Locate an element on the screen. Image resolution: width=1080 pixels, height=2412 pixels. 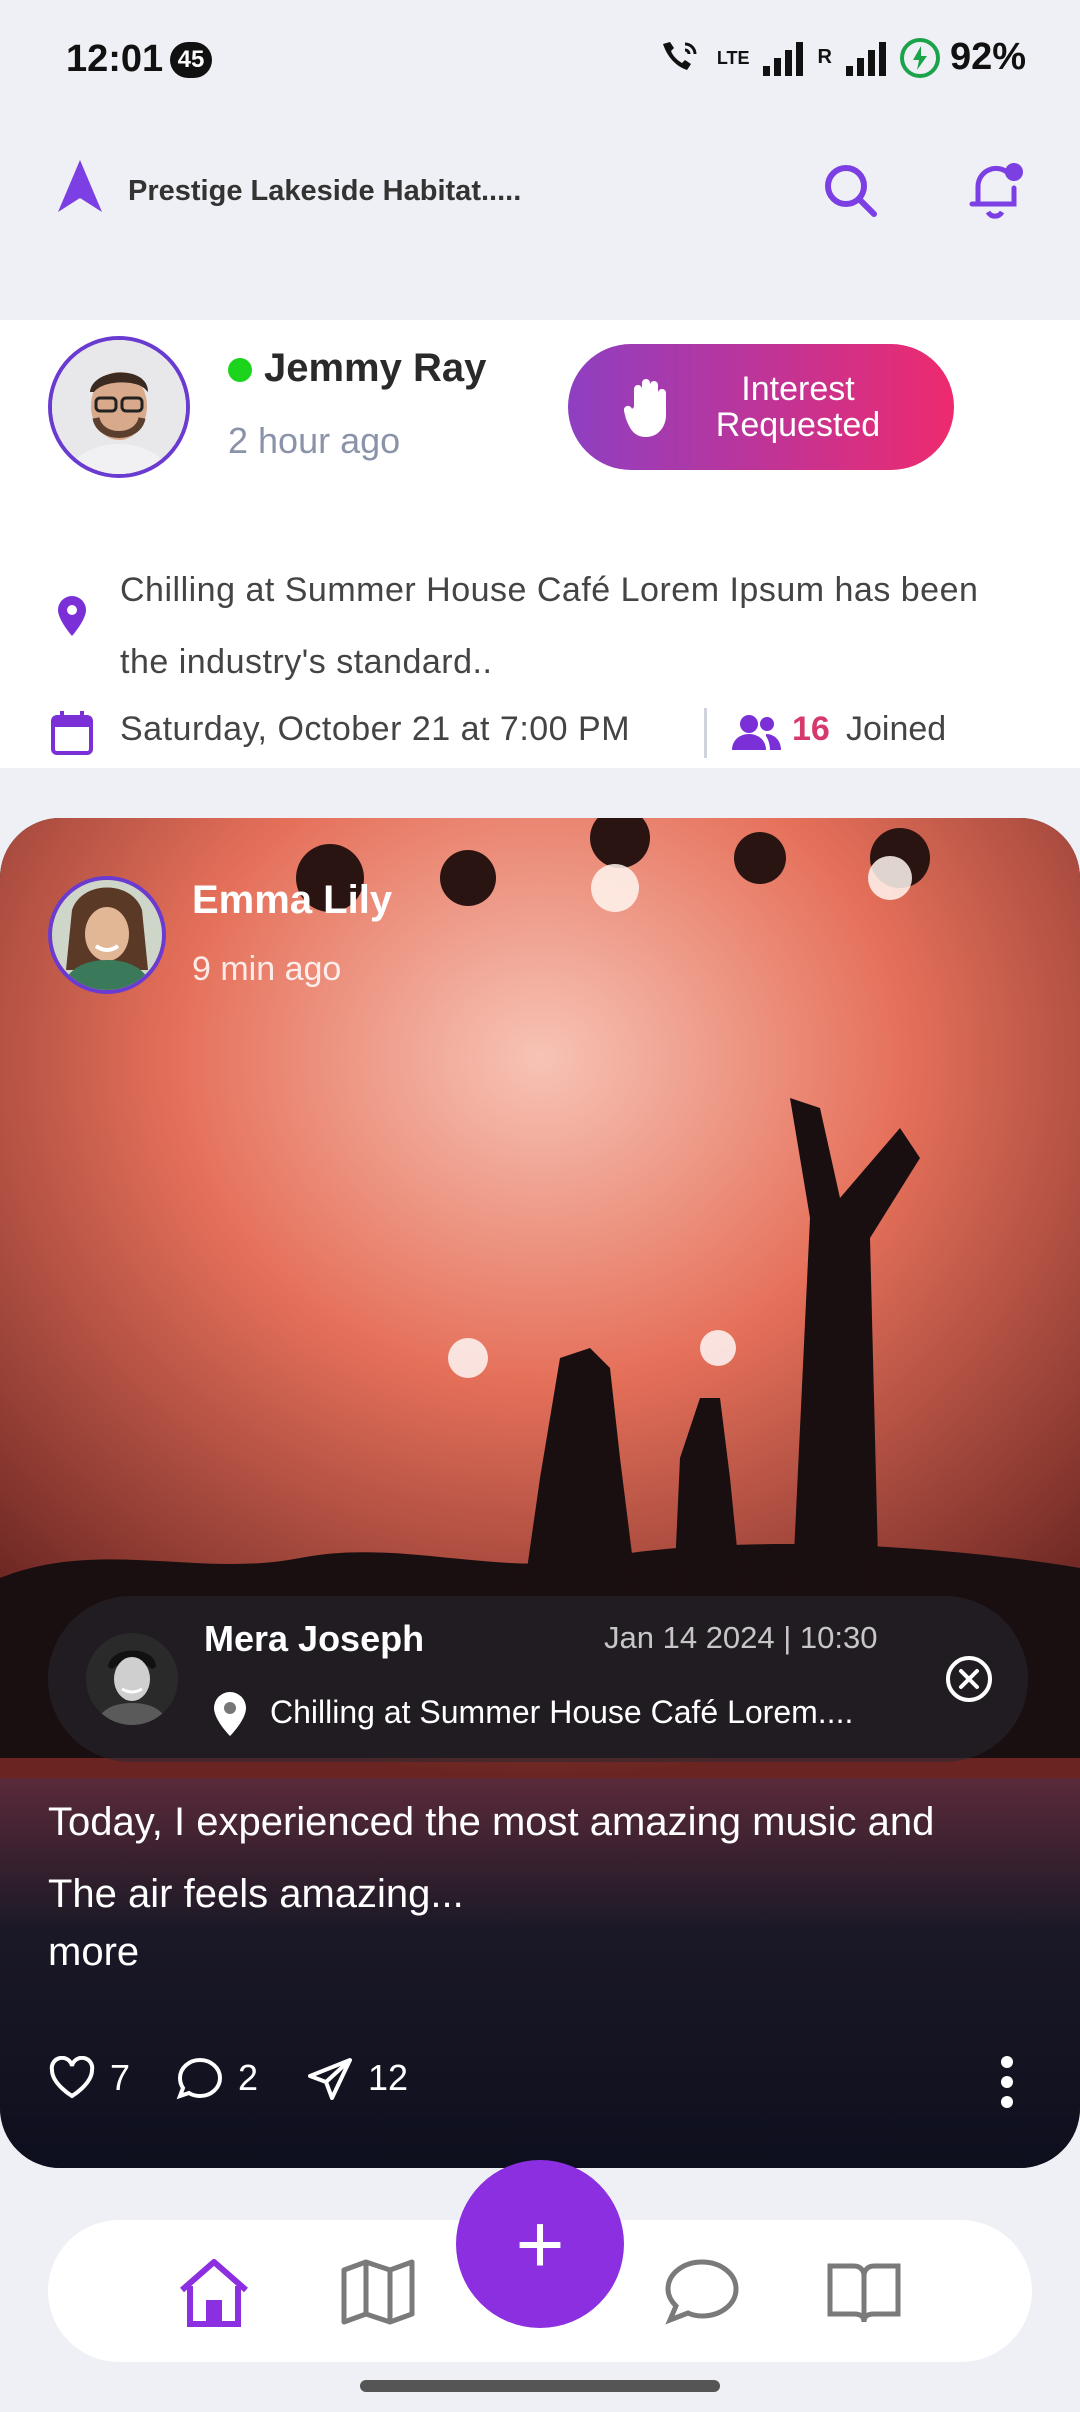
post-time: 9 min ago is located at coordinates (267, 969).